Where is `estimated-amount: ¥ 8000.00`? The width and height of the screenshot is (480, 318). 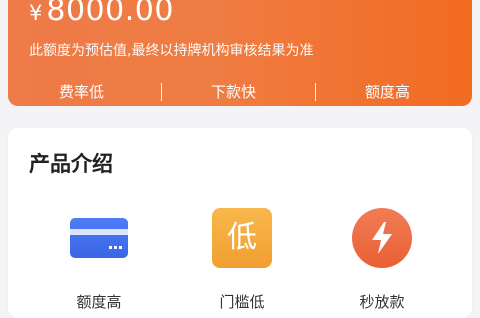 estimated-amount: ¥ 8000.00 is located at coordinates (101, 13).